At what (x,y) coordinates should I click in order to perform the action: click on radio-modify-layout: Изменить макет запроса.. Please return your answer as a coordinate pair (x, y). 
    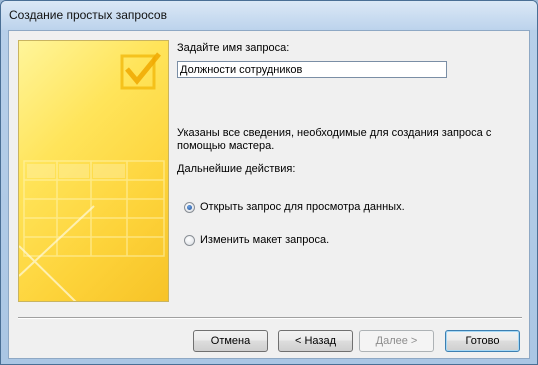
    Looking at the image, I should click on (256, 240).